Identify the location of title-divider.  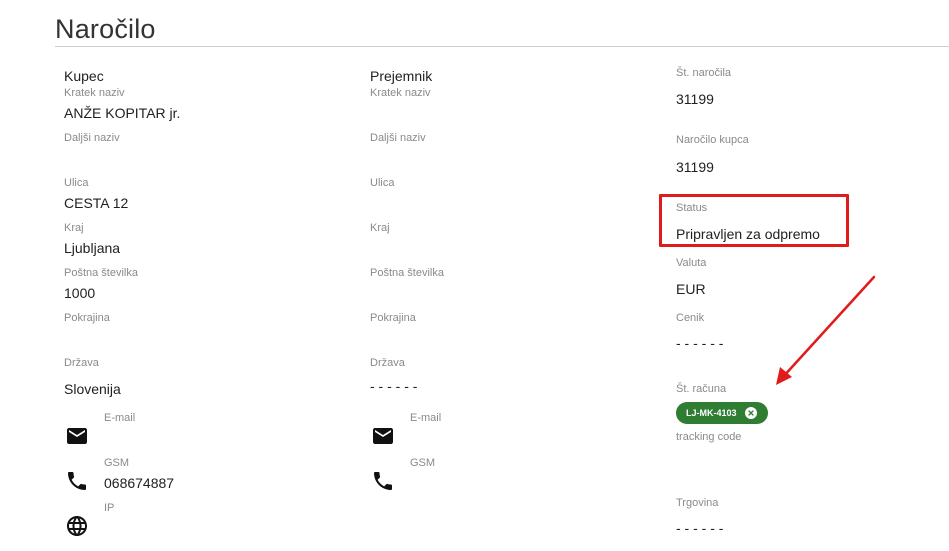
(502, 46).